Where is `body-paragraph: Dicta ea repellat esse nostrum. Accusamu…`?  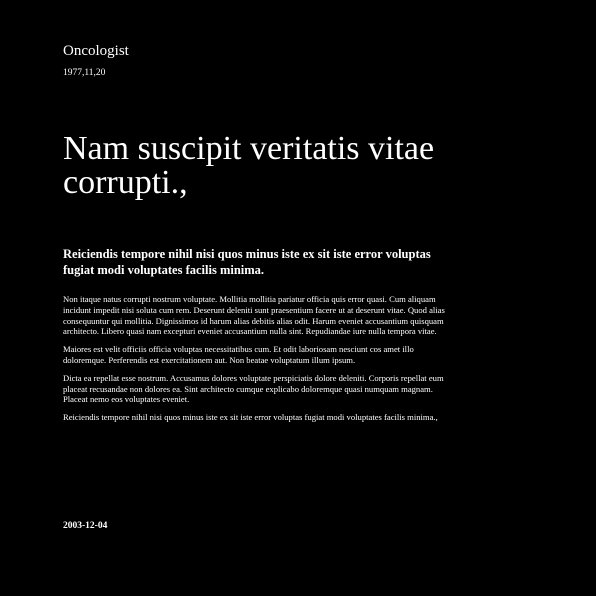 body-paragraph: Dicta ea repellat esse nostrum. Accusamu… is located at coordinates (253, 388).